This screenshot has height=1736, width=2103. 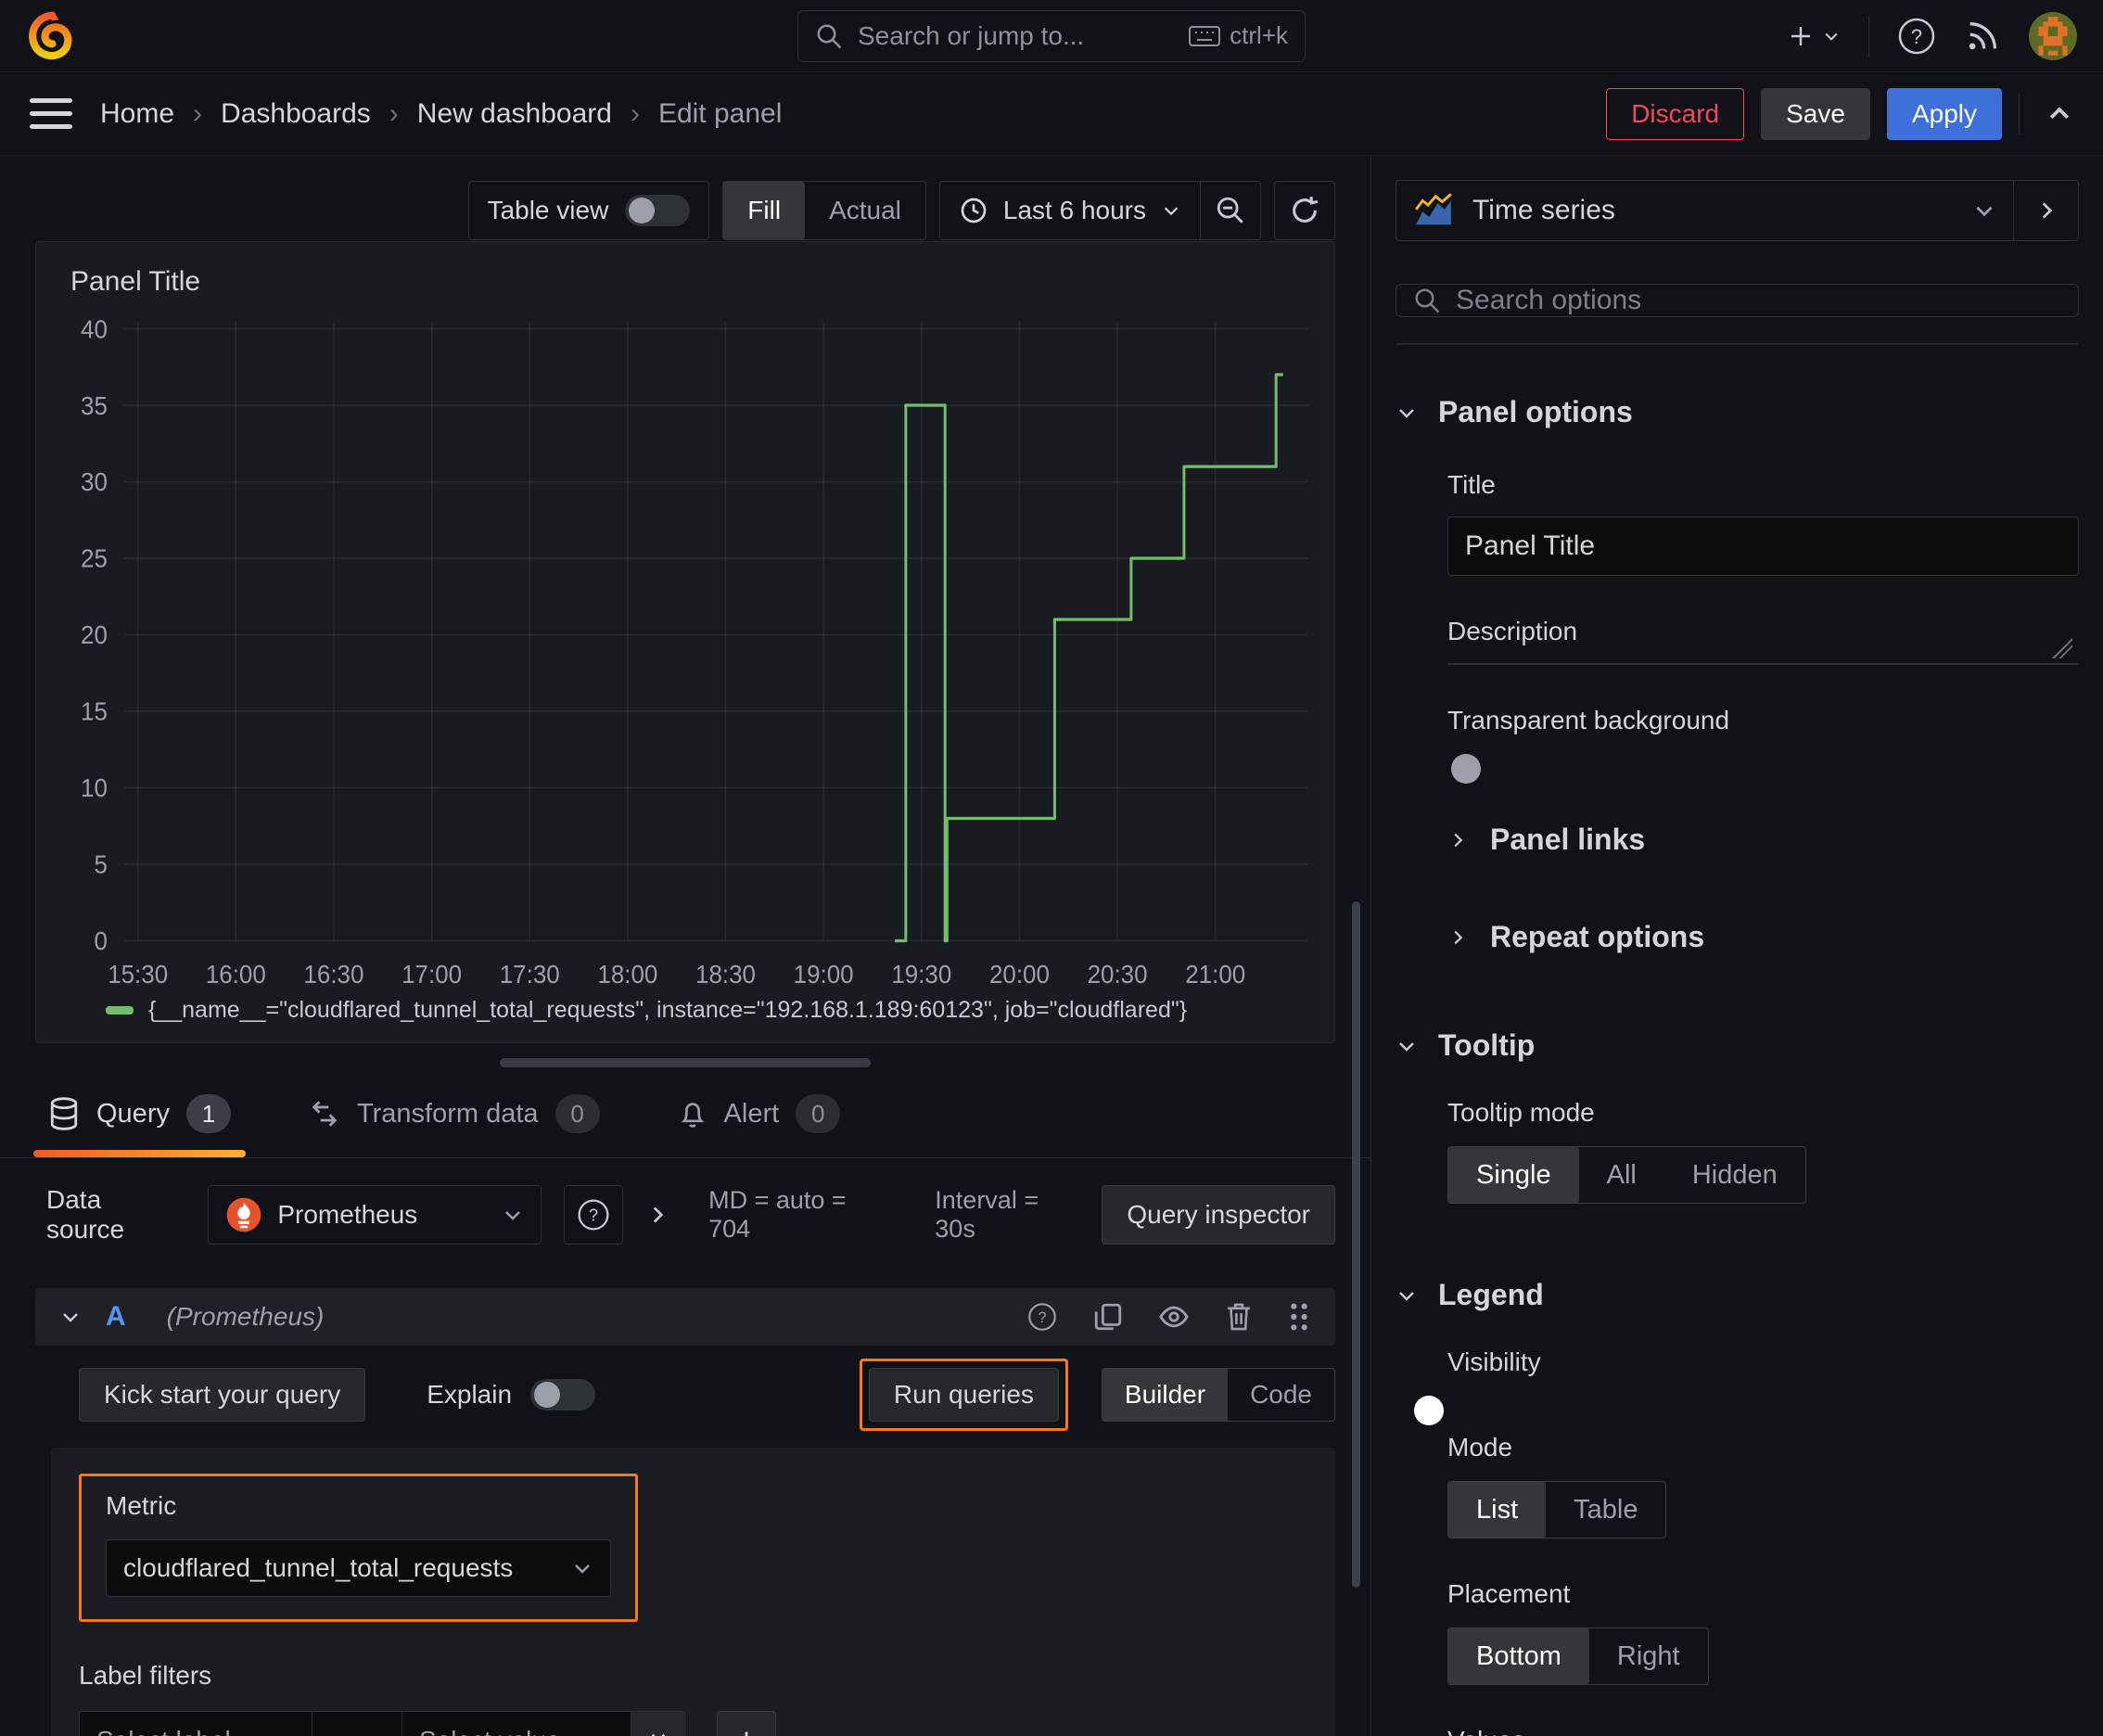 I want to click on tab-query: Query 1, so click(x=139, y=1125).